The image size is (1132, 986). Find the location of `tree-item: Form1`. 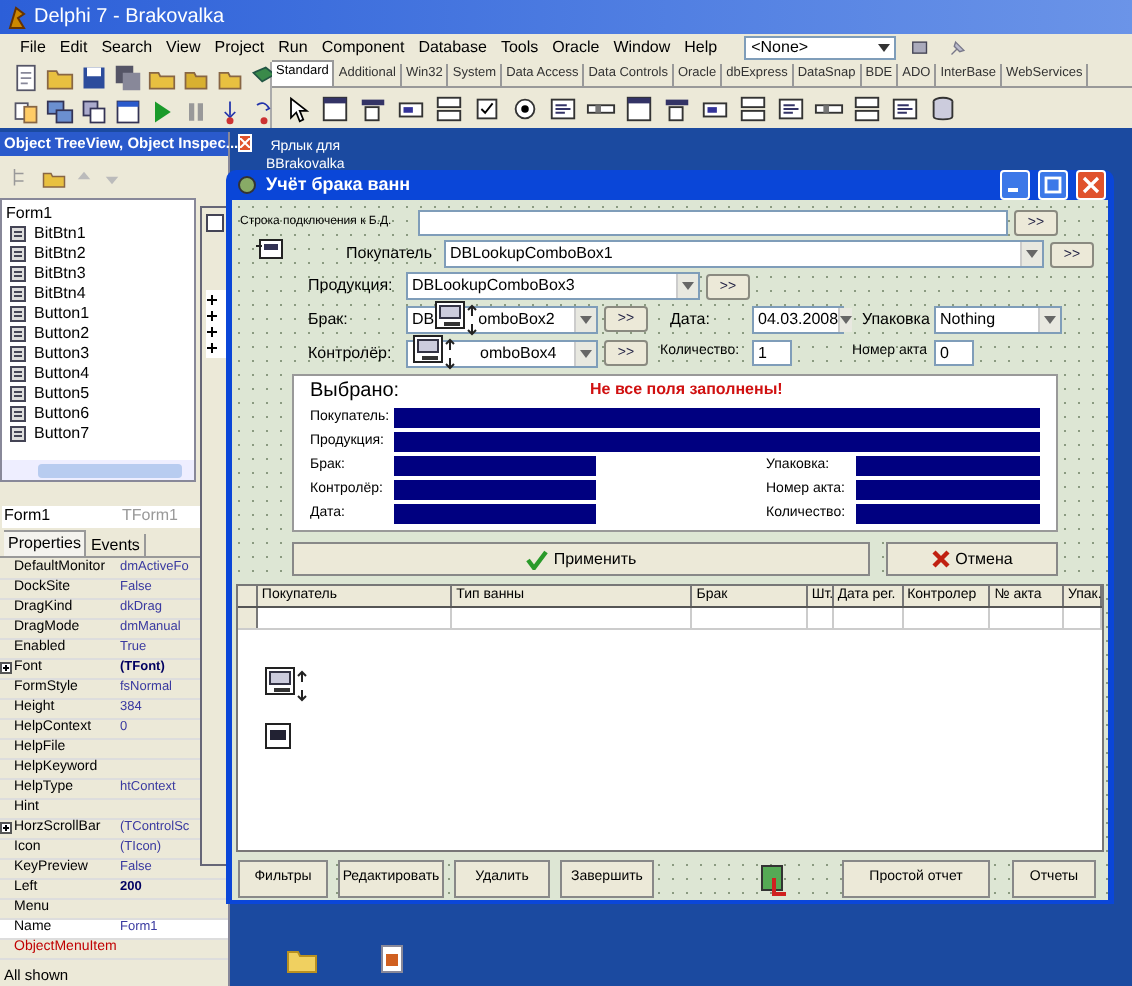

tree-item: Form1 is located at coordinates (98, 214).